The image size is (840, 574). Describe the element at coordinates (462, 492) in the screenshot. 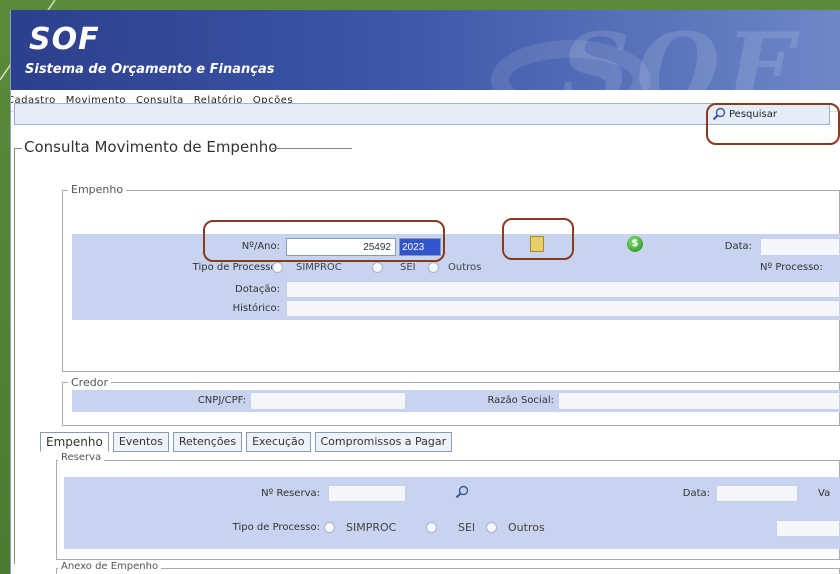

I see `magnifier-icon` at that location.